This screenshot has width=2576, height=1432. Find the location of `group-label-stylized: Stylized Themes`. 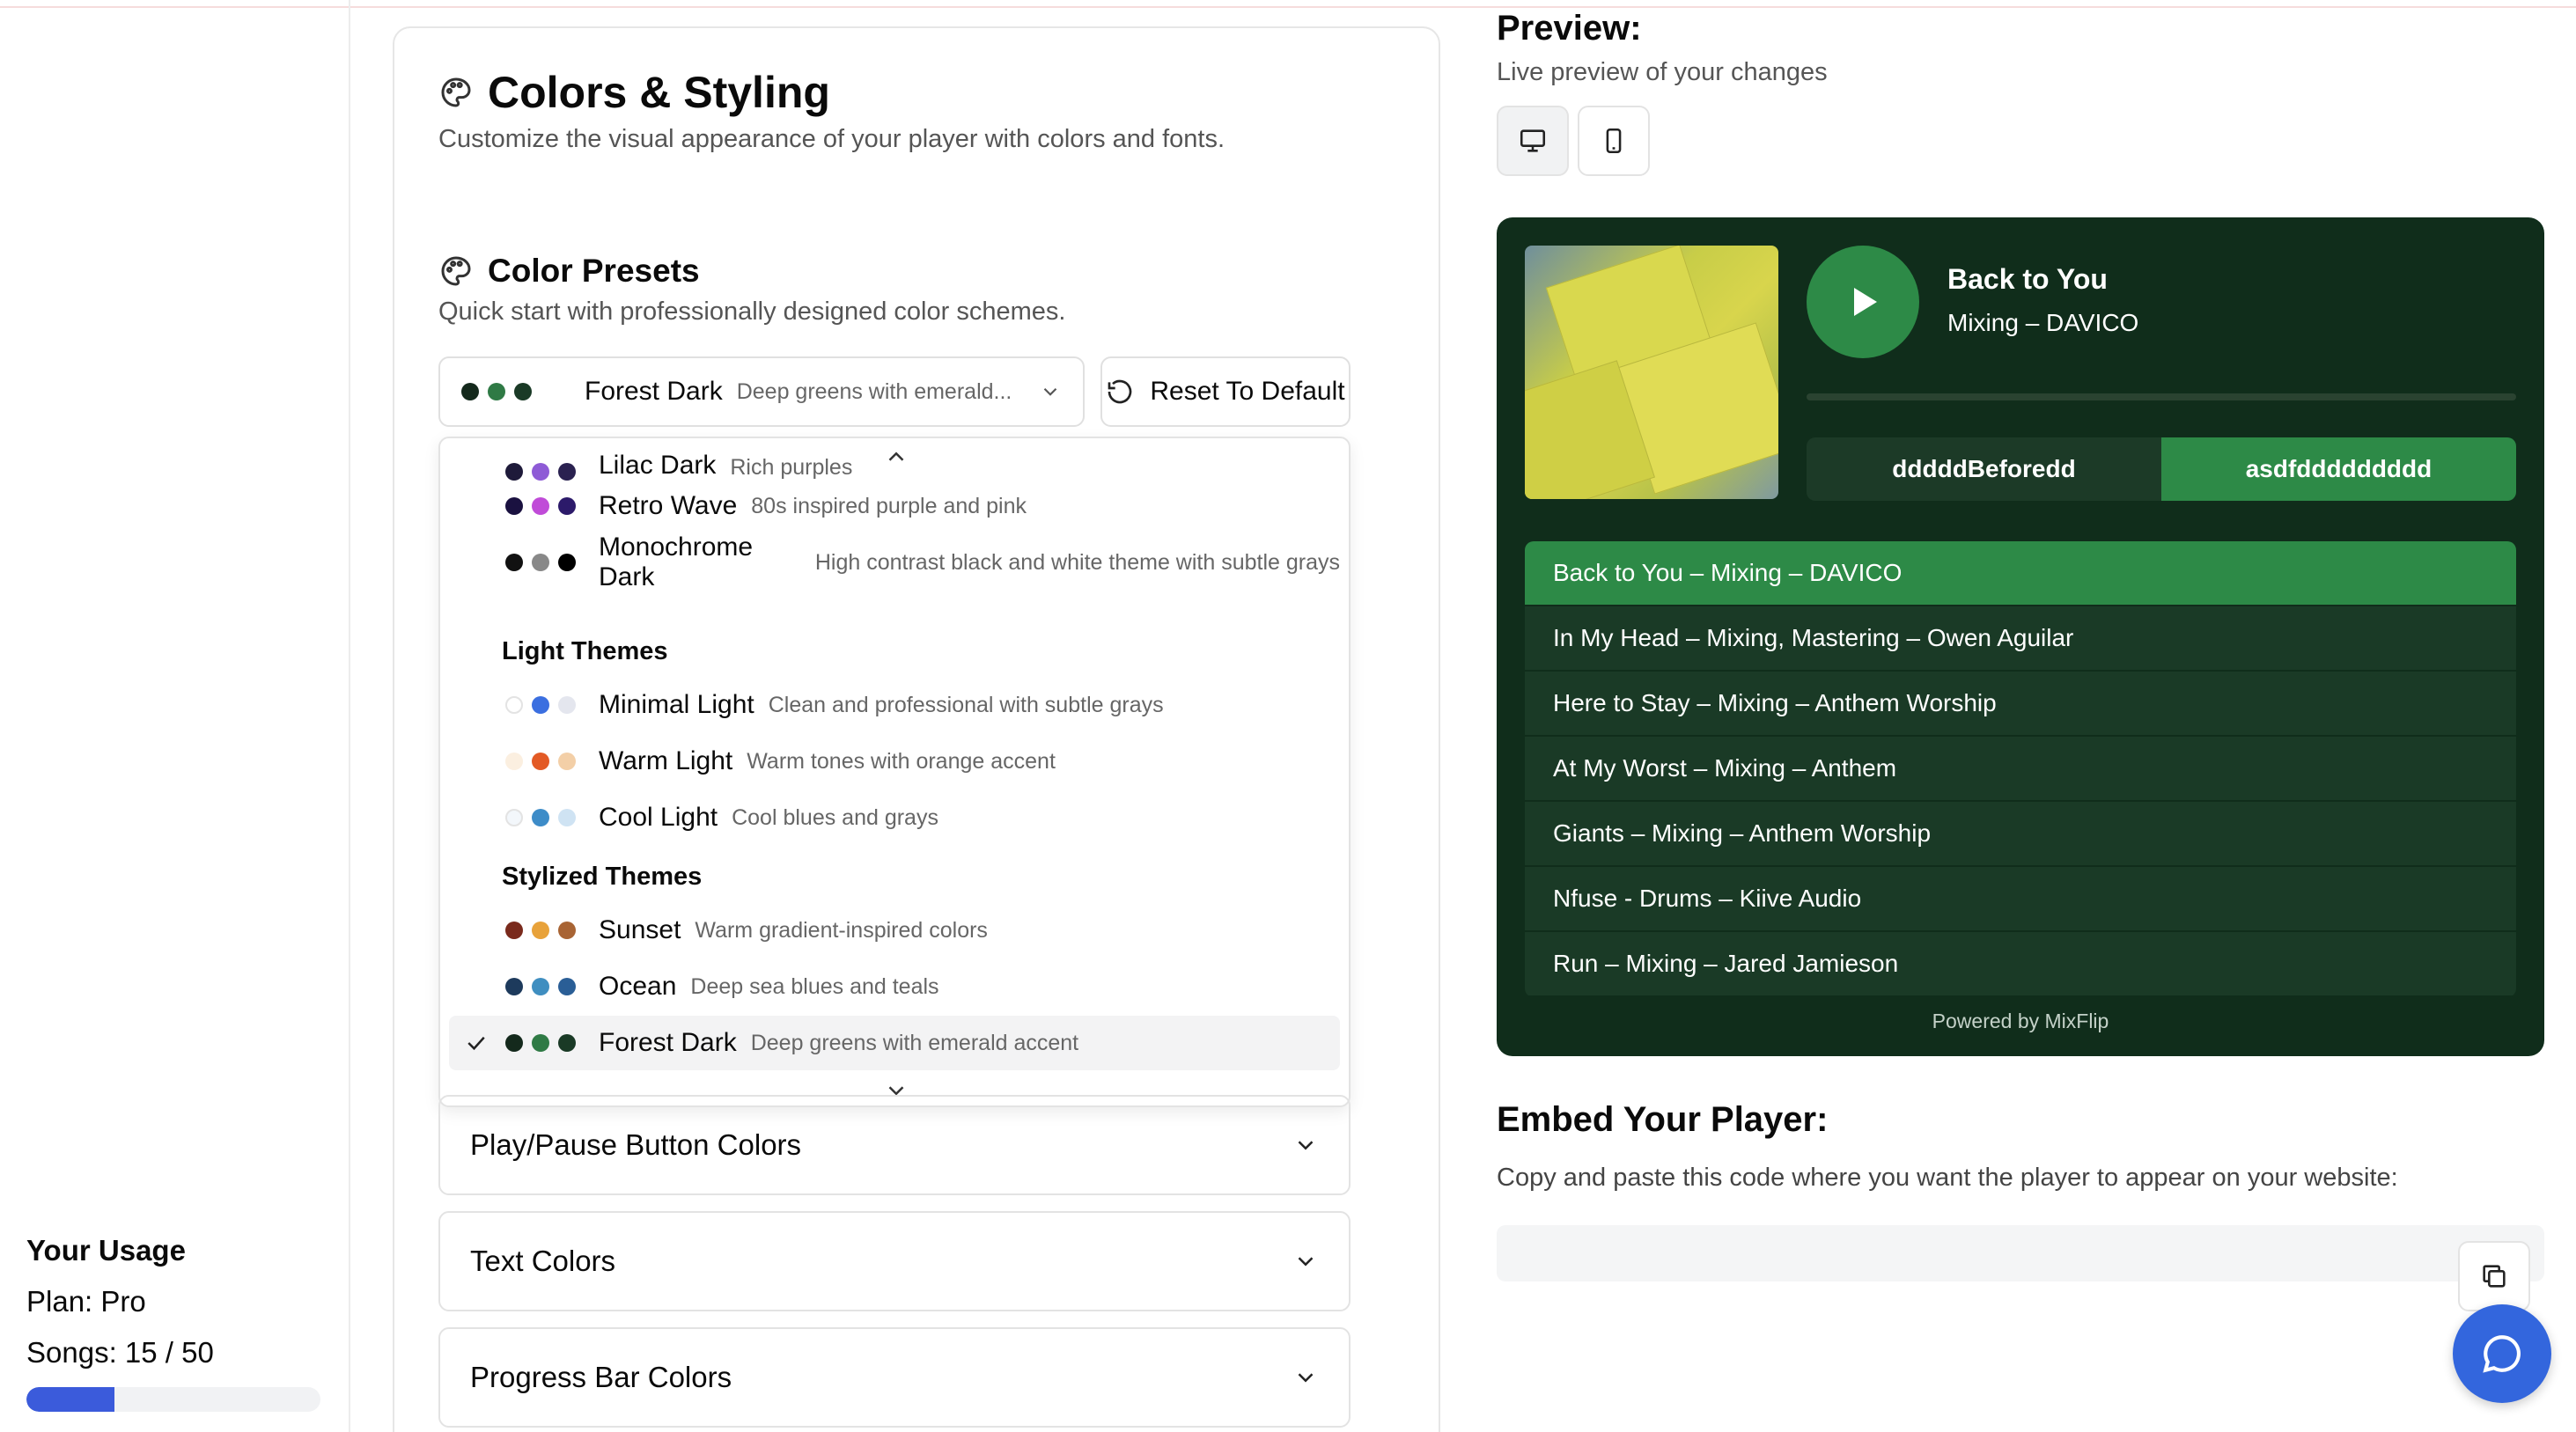

group-label-stylized: Stylized Themes is located at coordinates (602, 877).